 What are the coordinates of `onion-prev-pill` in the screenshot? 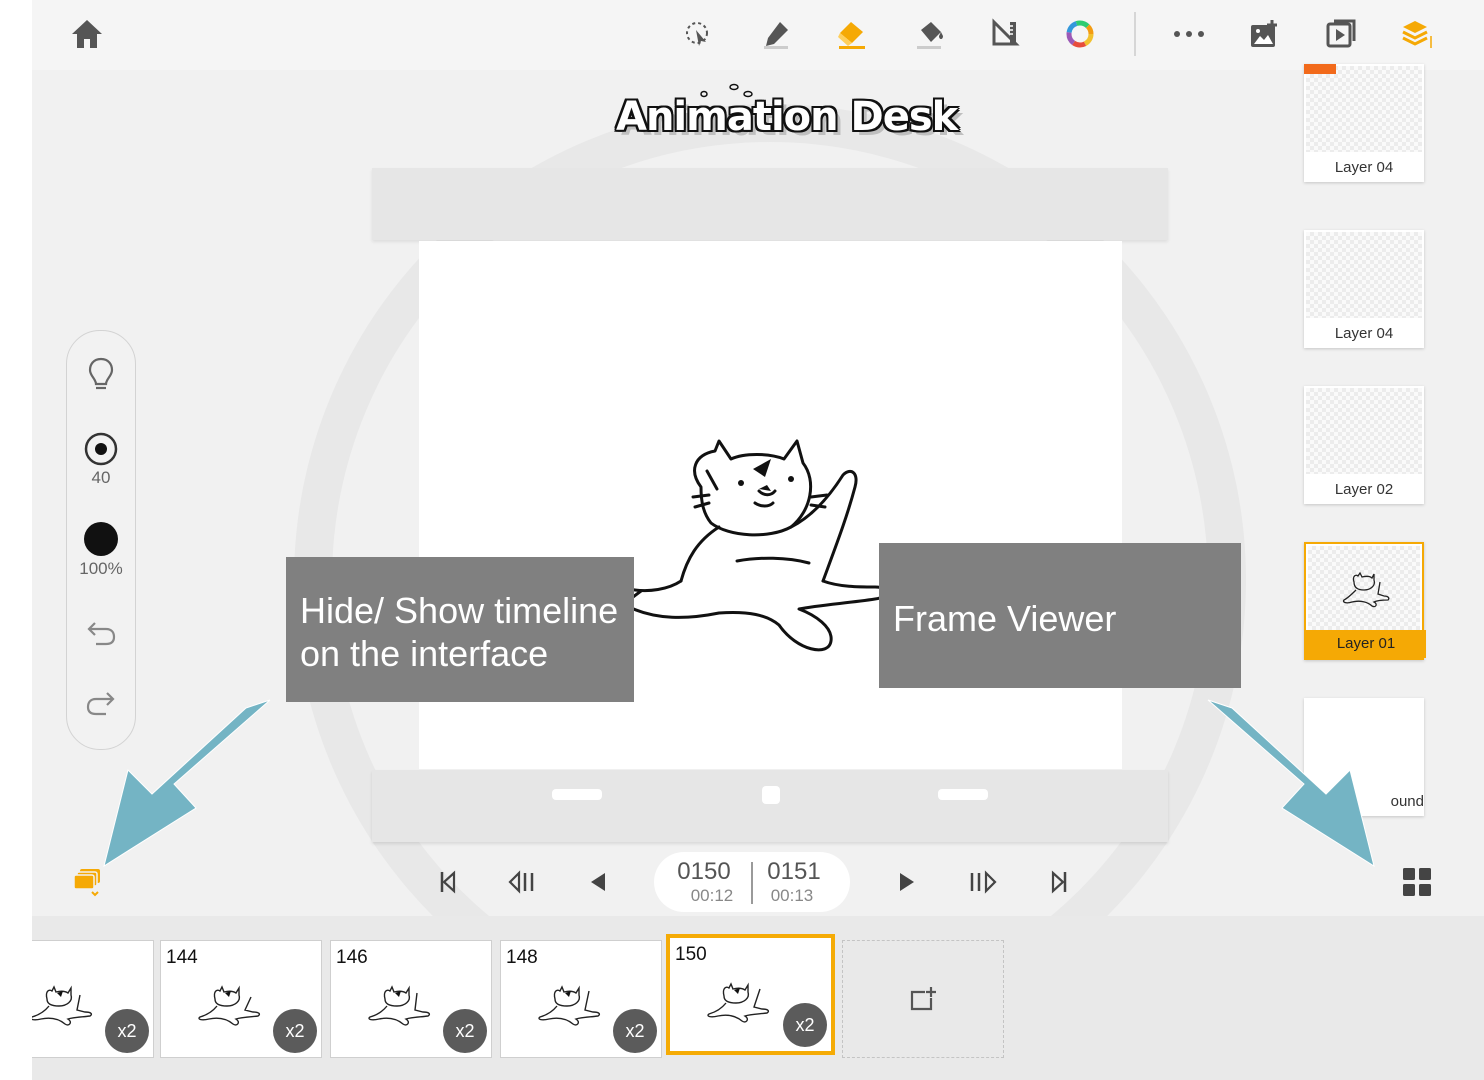 It's located at (577, 794).